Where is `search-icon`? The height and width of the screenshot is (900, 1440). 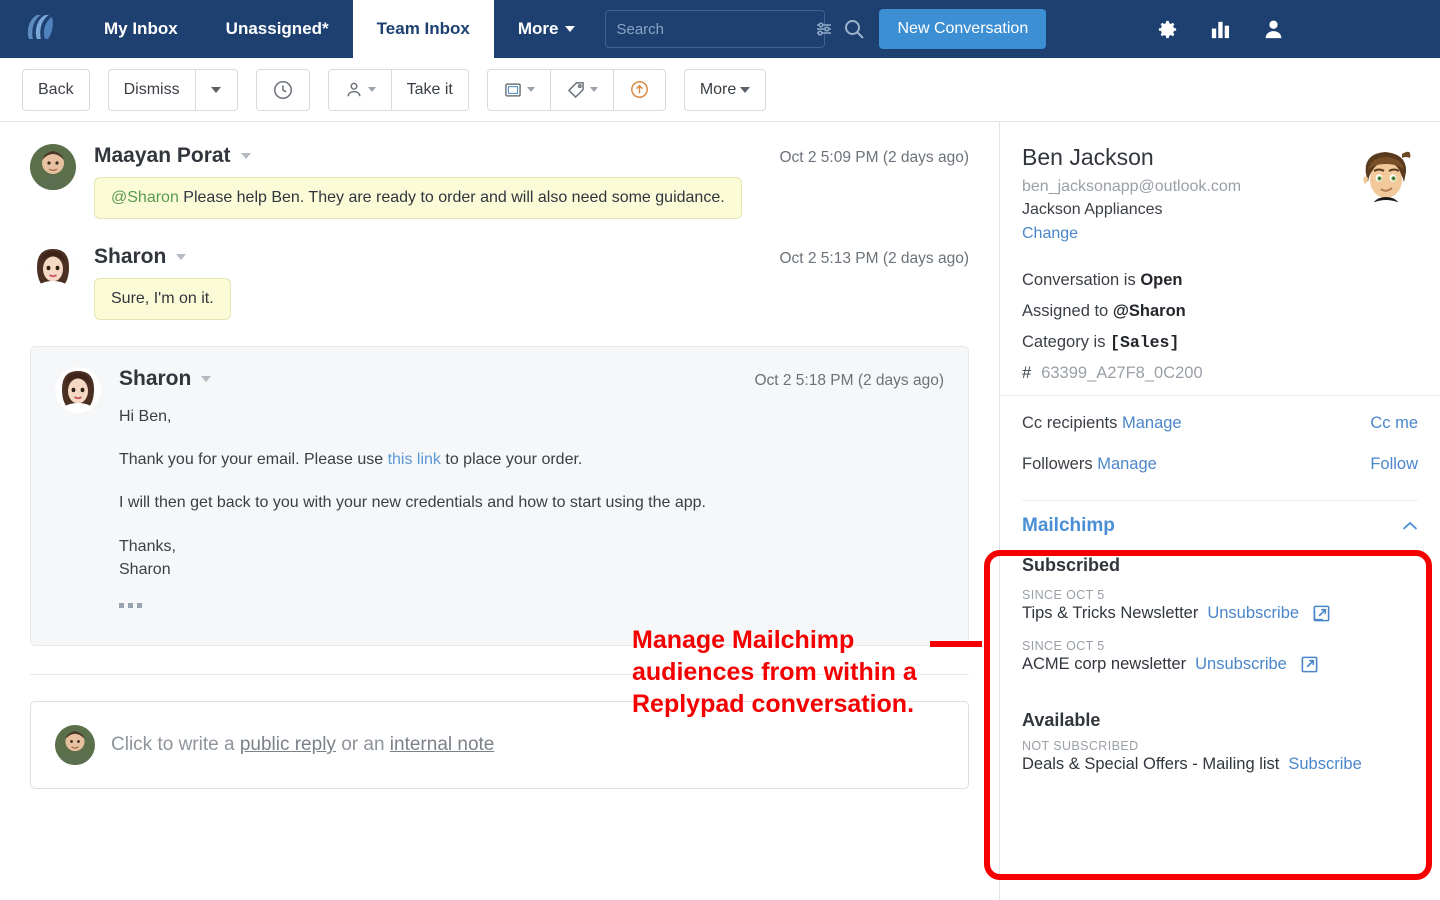
search-icon is located at coordinates (854, 29).